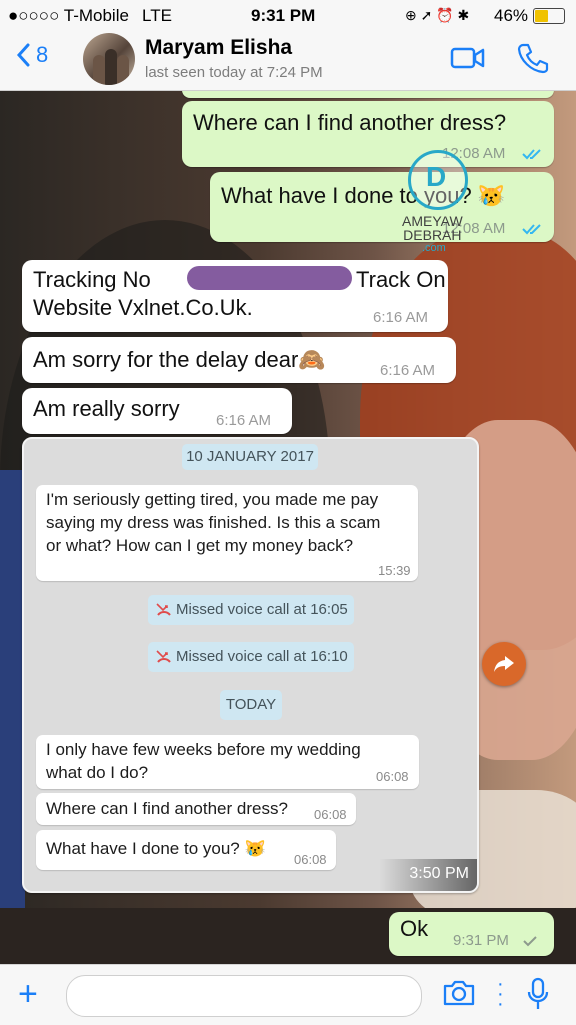  Describe the element at coordinates (500, 994) in the screenshot. I see `more-icon: · · ·` at that location.